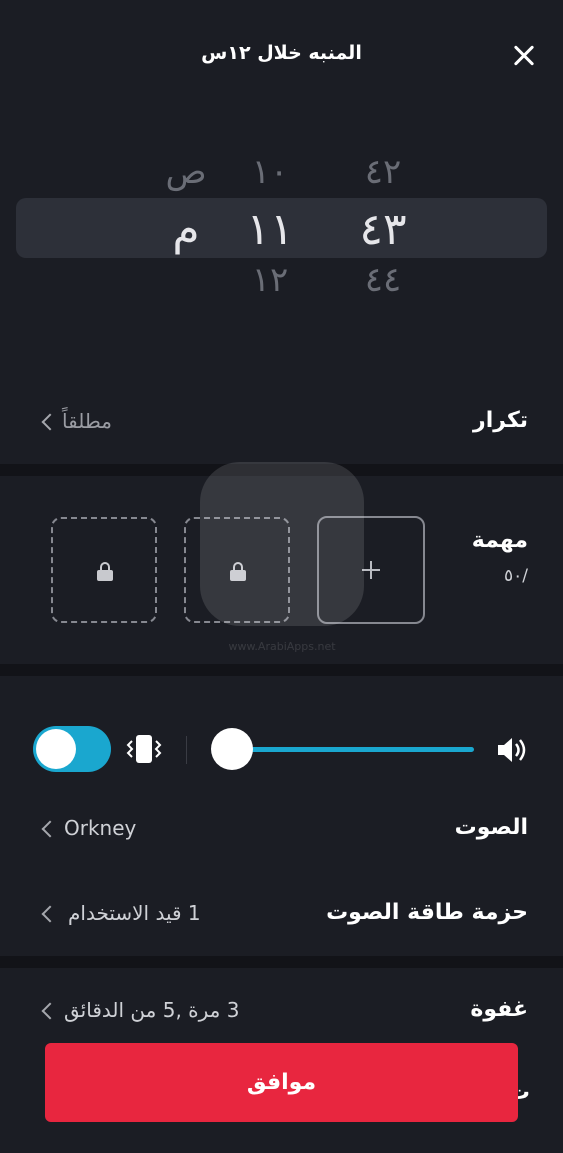 This screenshot has width=563, height=1153. What do you see at coordinates (100, 828) in the screenshot?
I see `sound-value: Orkney` at bounding box center [100, 828].